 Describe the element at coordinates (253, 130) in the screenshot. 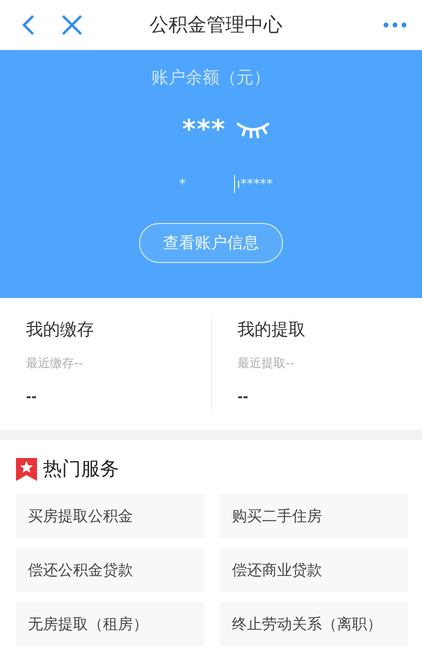

I see `closed-eye-icon` at that location.